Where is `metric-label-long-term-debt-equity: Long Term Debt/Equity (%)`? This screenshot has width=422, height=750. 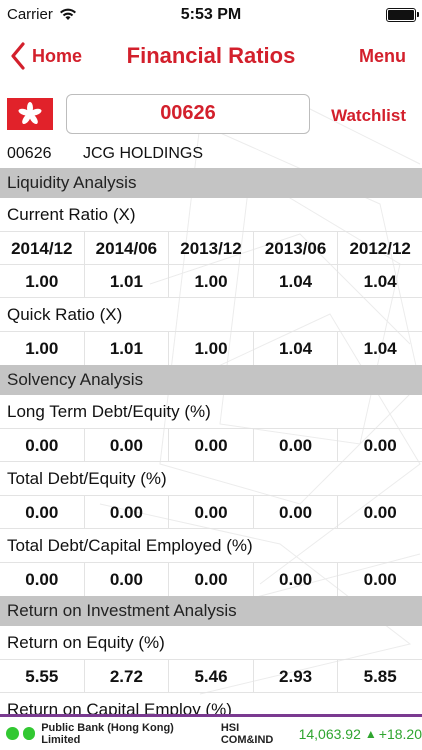
metric-label-long-term-debt-equity: Long Term Debt/Equity (%) is located at coordinates (211, 412).